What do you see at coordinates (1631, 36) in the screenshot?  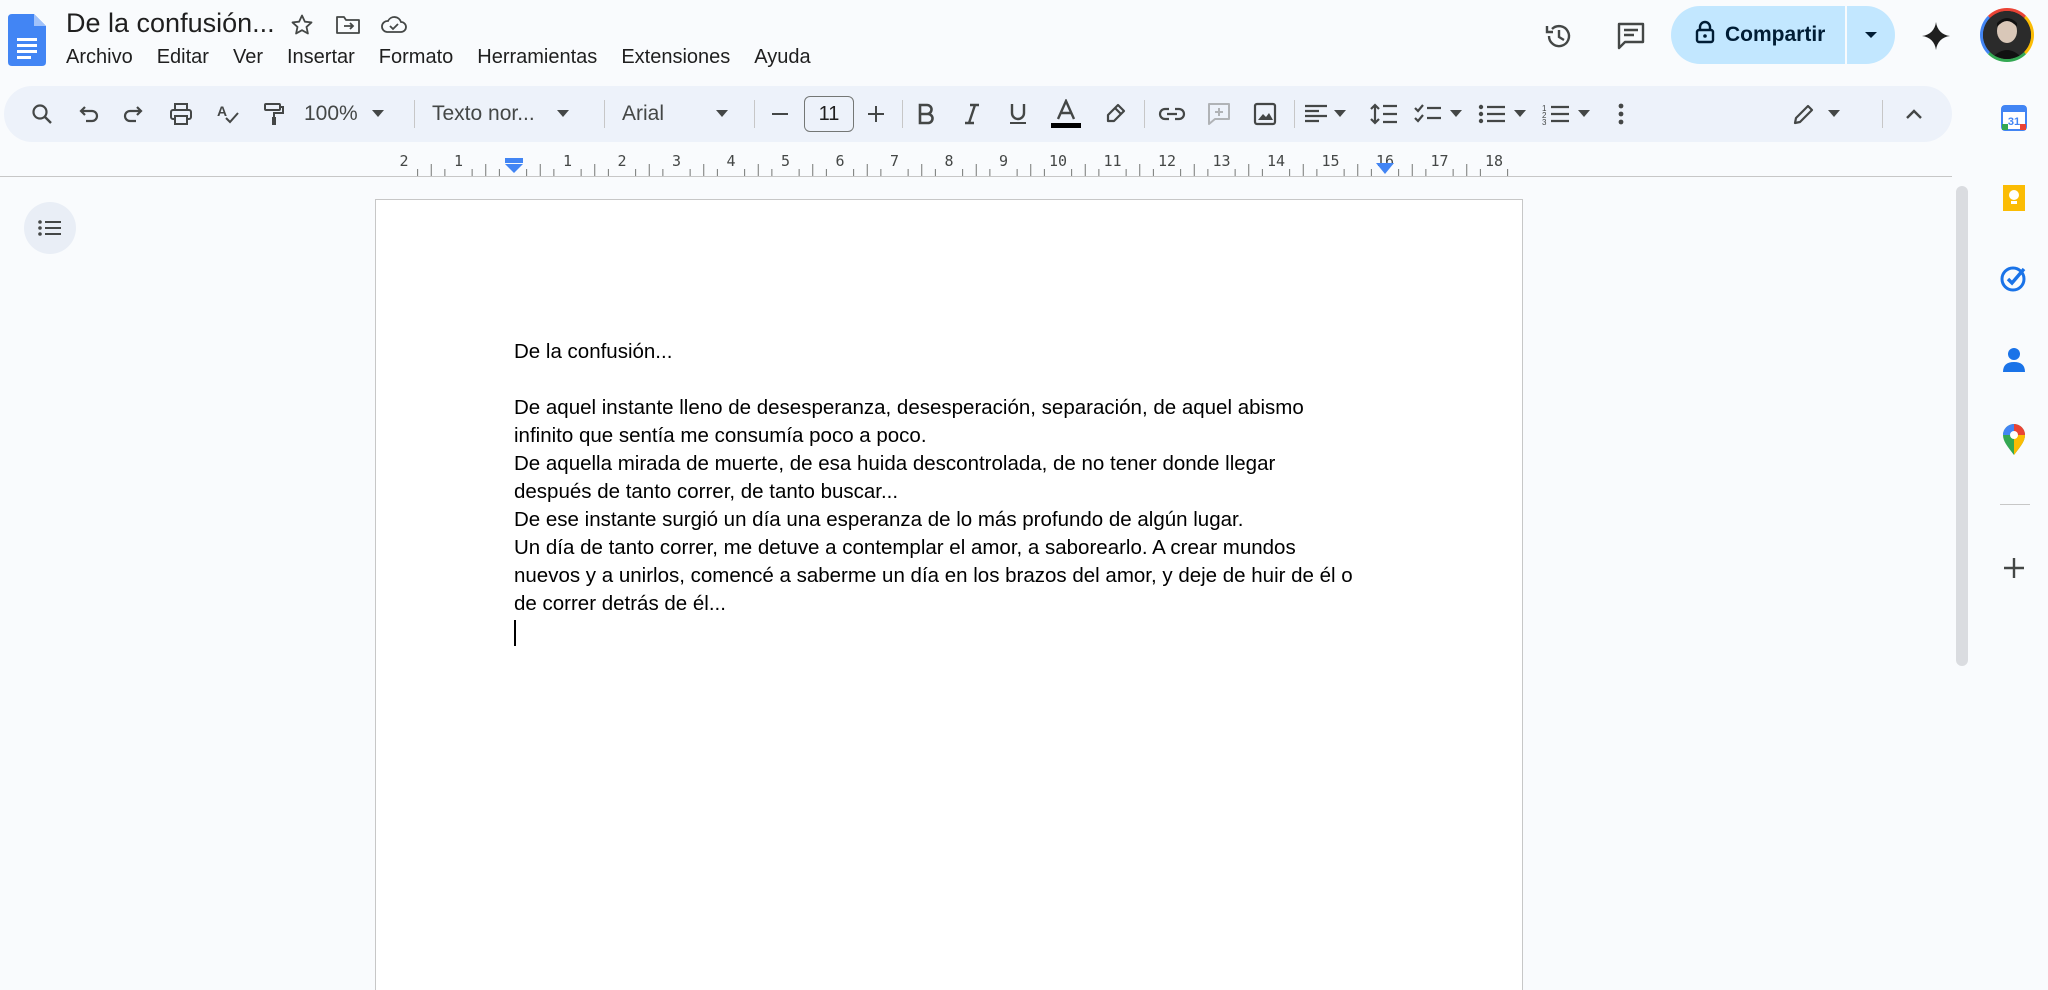 I see `comments-icon` at bounding box center [1631, 36].